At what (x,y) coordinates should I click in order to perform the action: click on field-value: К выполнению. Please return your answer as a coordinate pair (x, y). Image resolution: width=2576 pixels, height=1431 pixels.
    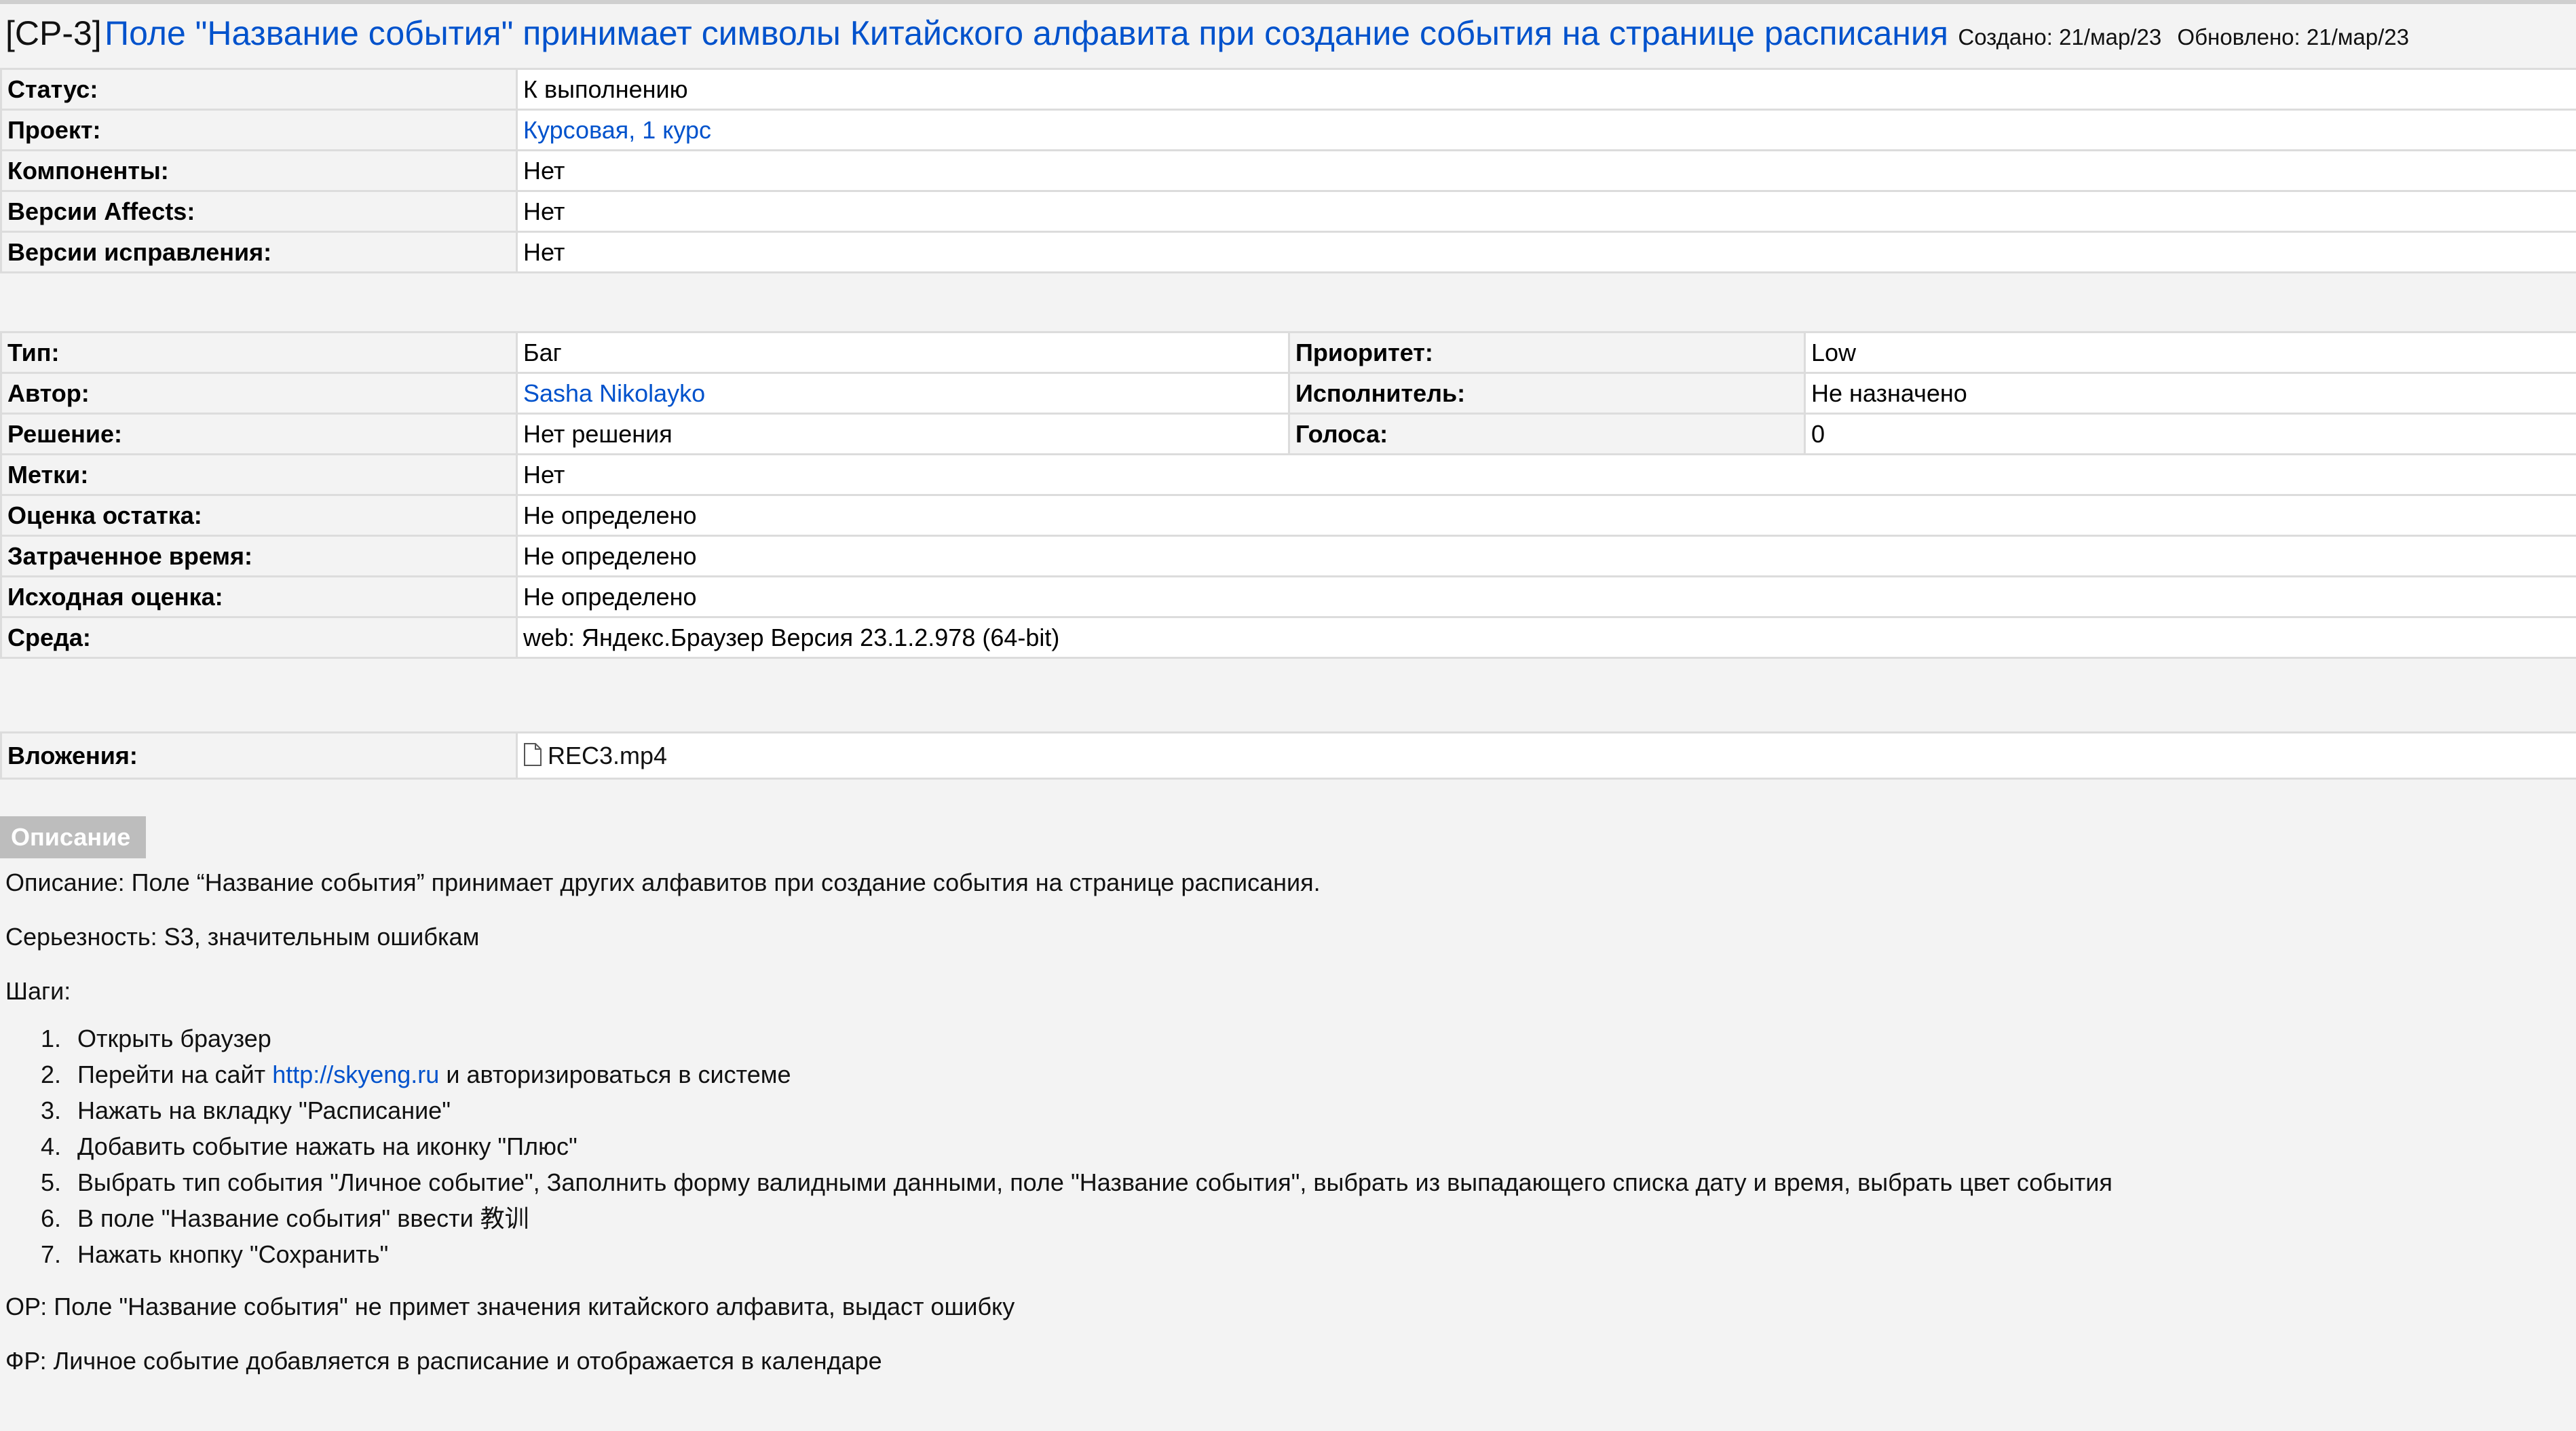
    Looking at the image, I should click on (1546, 89).